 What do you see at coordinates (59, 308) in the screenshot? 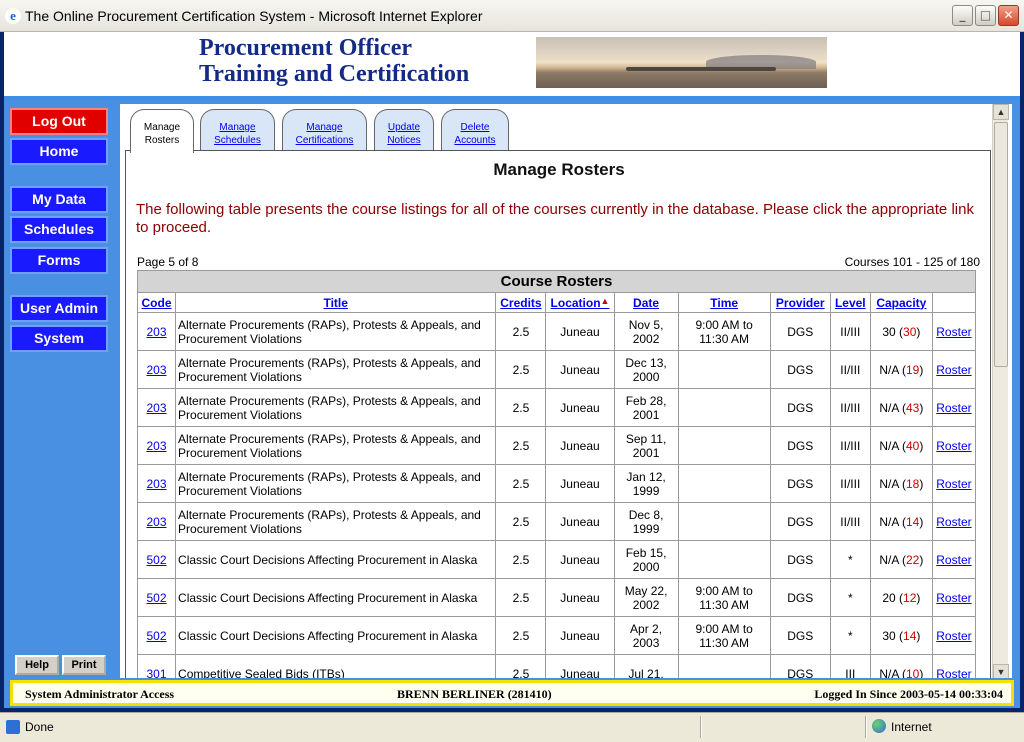
I see `user-admin-button: User Admin` at bounding box center [59, 308].